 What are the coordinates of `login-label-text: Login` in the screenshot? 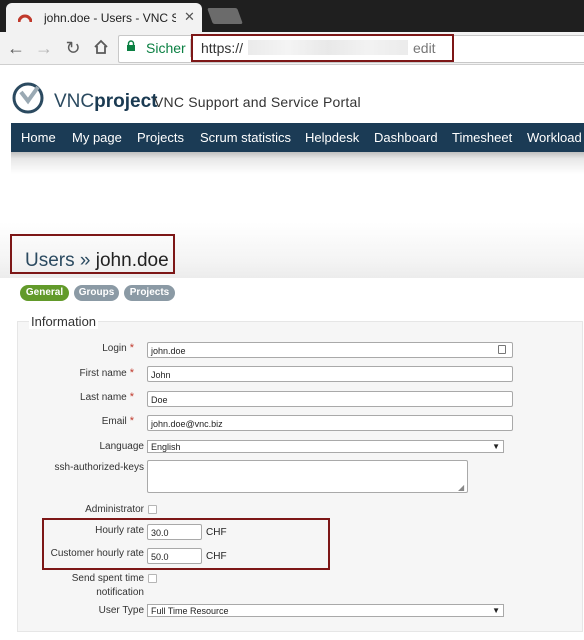 It's located at (114, 348).